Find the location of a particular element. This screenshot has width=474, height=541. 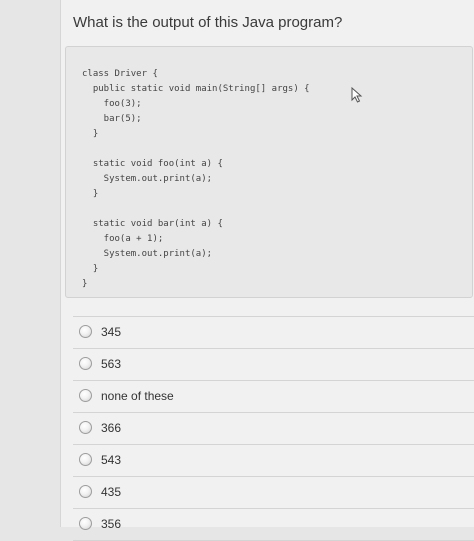

option-label: 435 is located at coordinates (111, 492).